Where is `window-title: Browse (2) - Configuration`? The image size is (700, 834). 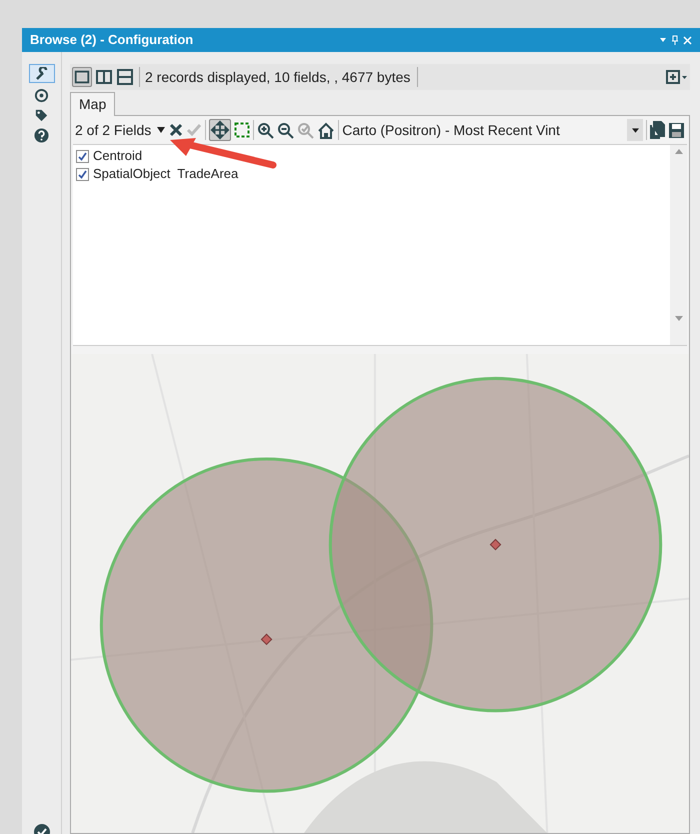
window-title: Browse (2) - Configuration is located at coordinates (112, 40).